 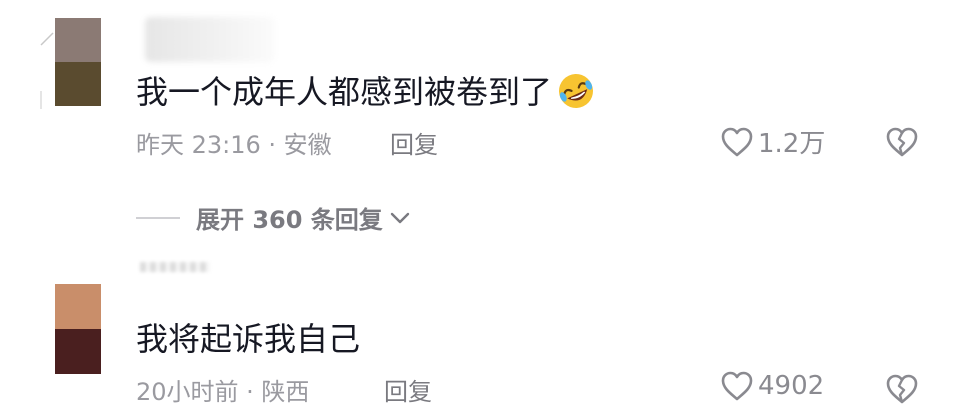 I want to click on expand-replies-button: 展开 360 条回复, so click(x=273, y=217).